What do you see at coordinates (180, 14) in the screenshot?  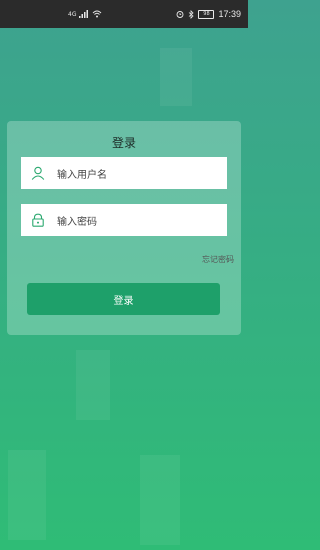 I see `alarm-icon` at bounding box center [180, 14].